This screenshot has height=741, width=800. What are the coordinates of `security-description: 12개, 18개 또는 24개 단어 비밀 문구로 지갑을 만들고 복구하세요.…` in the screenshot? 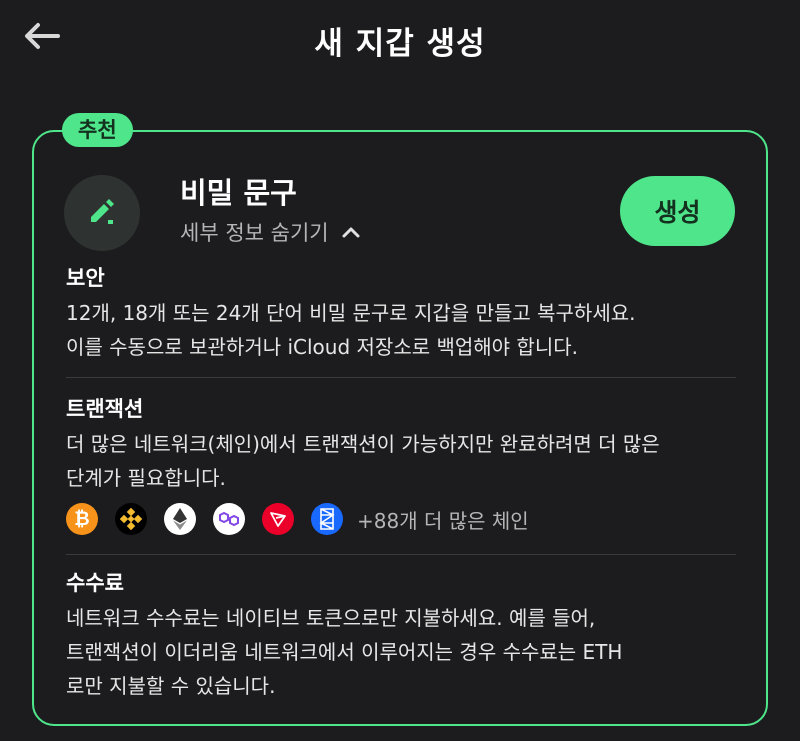 It's located at (401, 330).